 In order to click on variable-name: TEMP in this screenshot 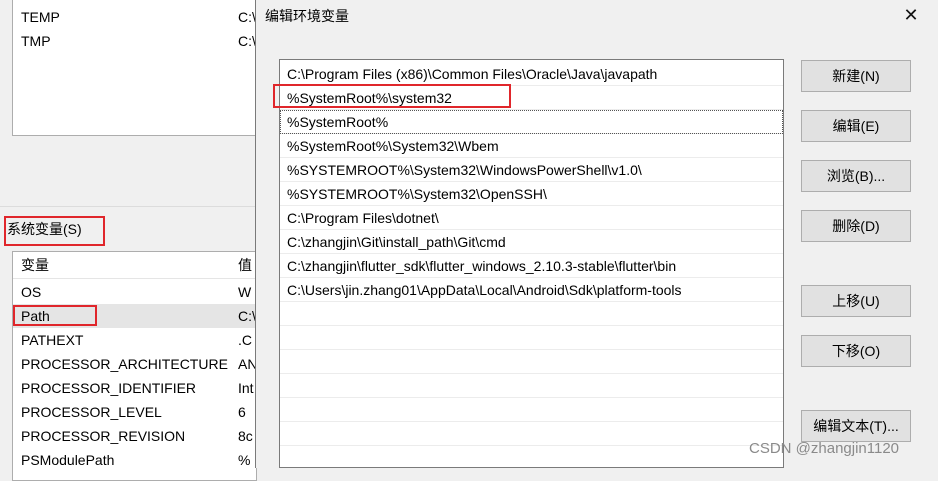, I will do `click(40, 17)`.